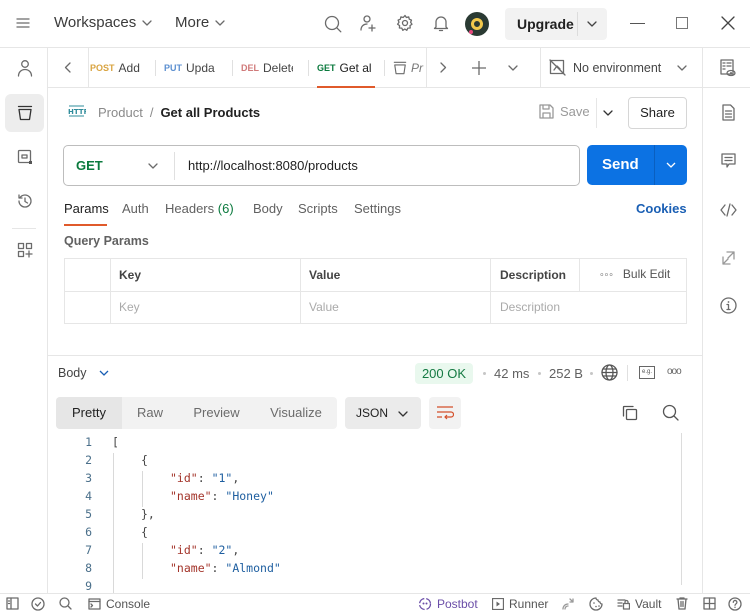 This screenshot has height=615, width=750. What do you see at coordinates (405, 23) in the screenshot?
I see `settings-gear-icon` at bounding box center [405, 23].